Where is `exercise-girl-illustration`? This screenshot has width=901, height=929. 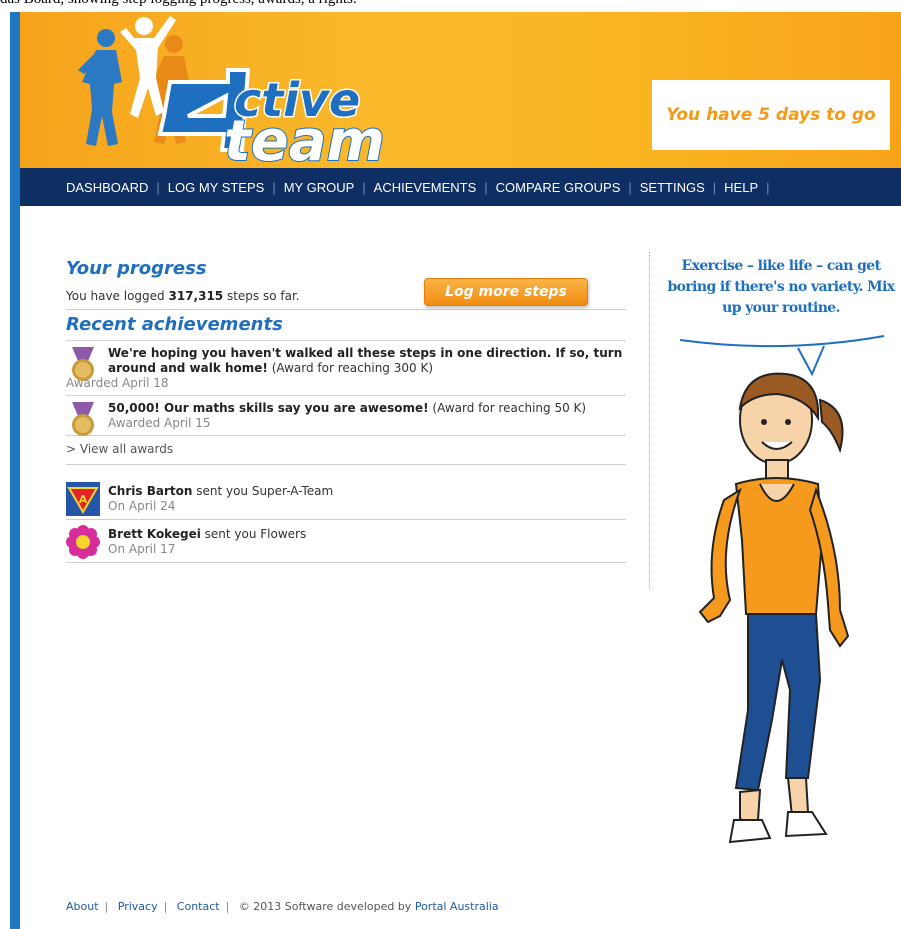 exercise-girl-illustration is located at coordinates (774, 608).